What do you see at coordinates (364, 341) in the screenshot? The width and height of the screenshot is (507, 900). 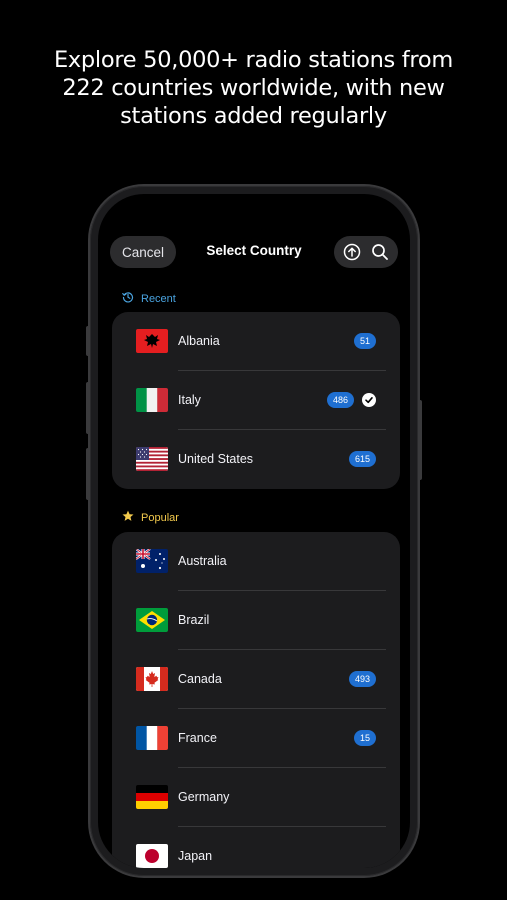 I see `station-count-badge: 51` at bounding box center [364, 341].